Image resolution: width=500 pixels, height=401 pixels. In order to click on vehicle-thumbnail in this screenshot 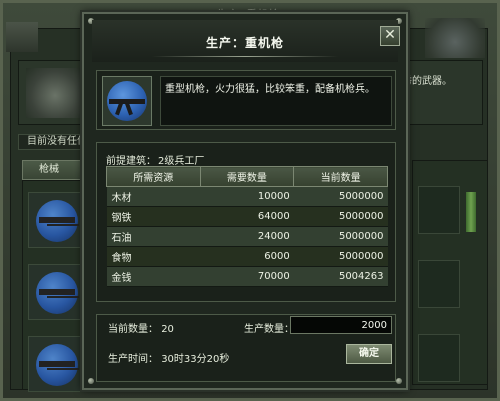, I will do `click(455, 38)`.